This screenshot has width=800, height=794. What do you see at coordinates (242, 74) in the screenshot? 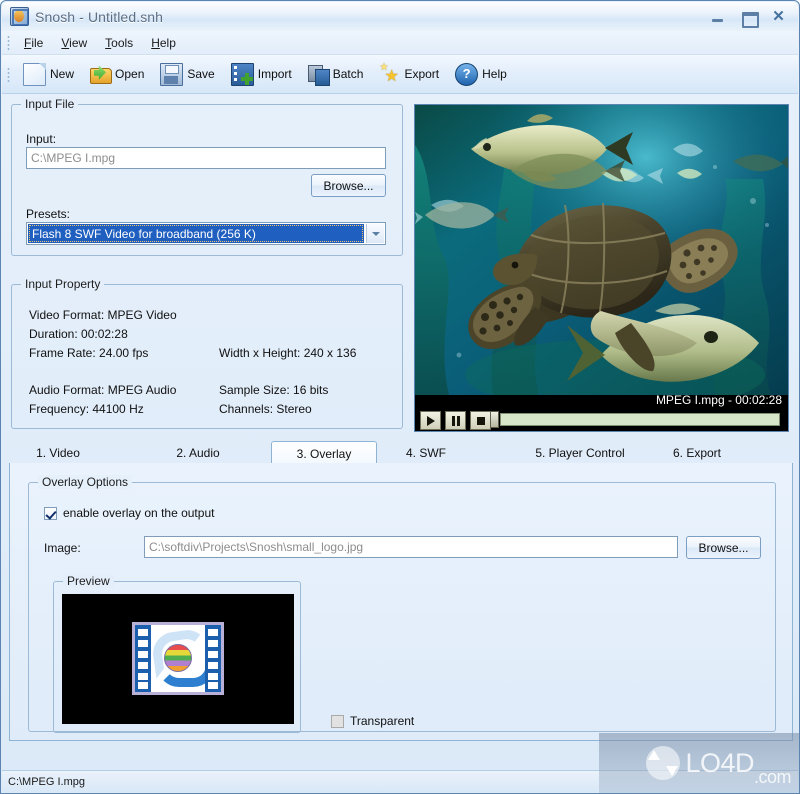
I see `import-film-icon` at bounding box center [242, 74].